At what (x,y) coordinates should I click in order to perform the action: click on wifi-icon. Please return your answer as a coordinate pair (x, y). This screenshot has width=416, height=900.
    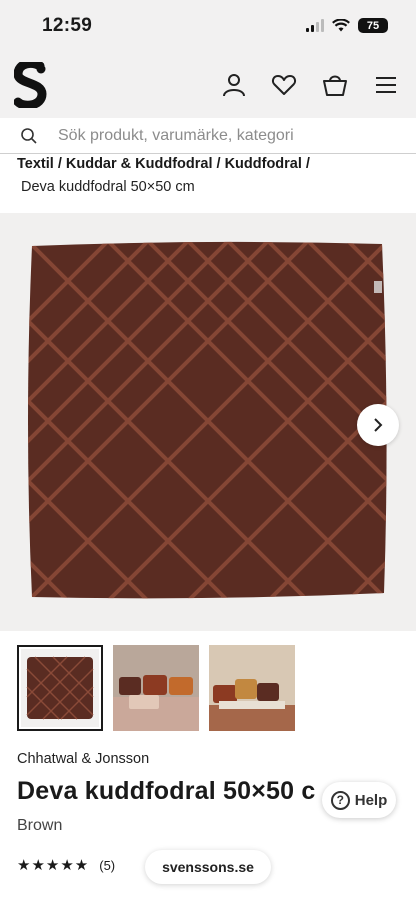
    Looking at the image, I should click on (341, 25).